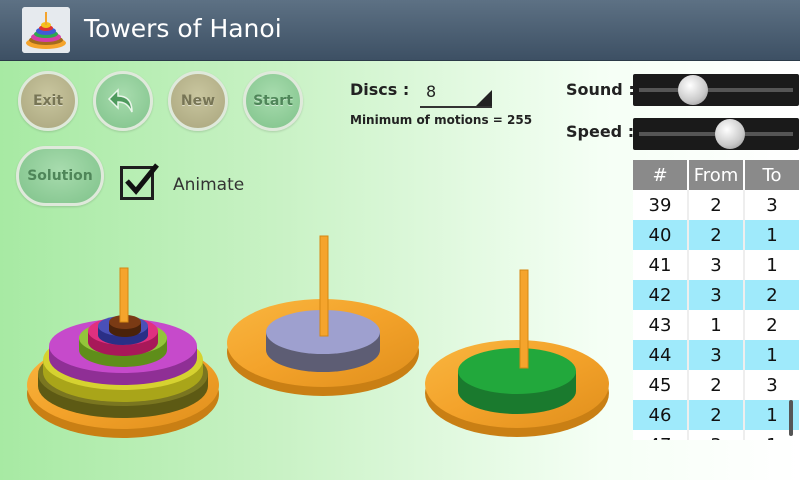  I want to click on table-scrollbar, so click(791, 418).